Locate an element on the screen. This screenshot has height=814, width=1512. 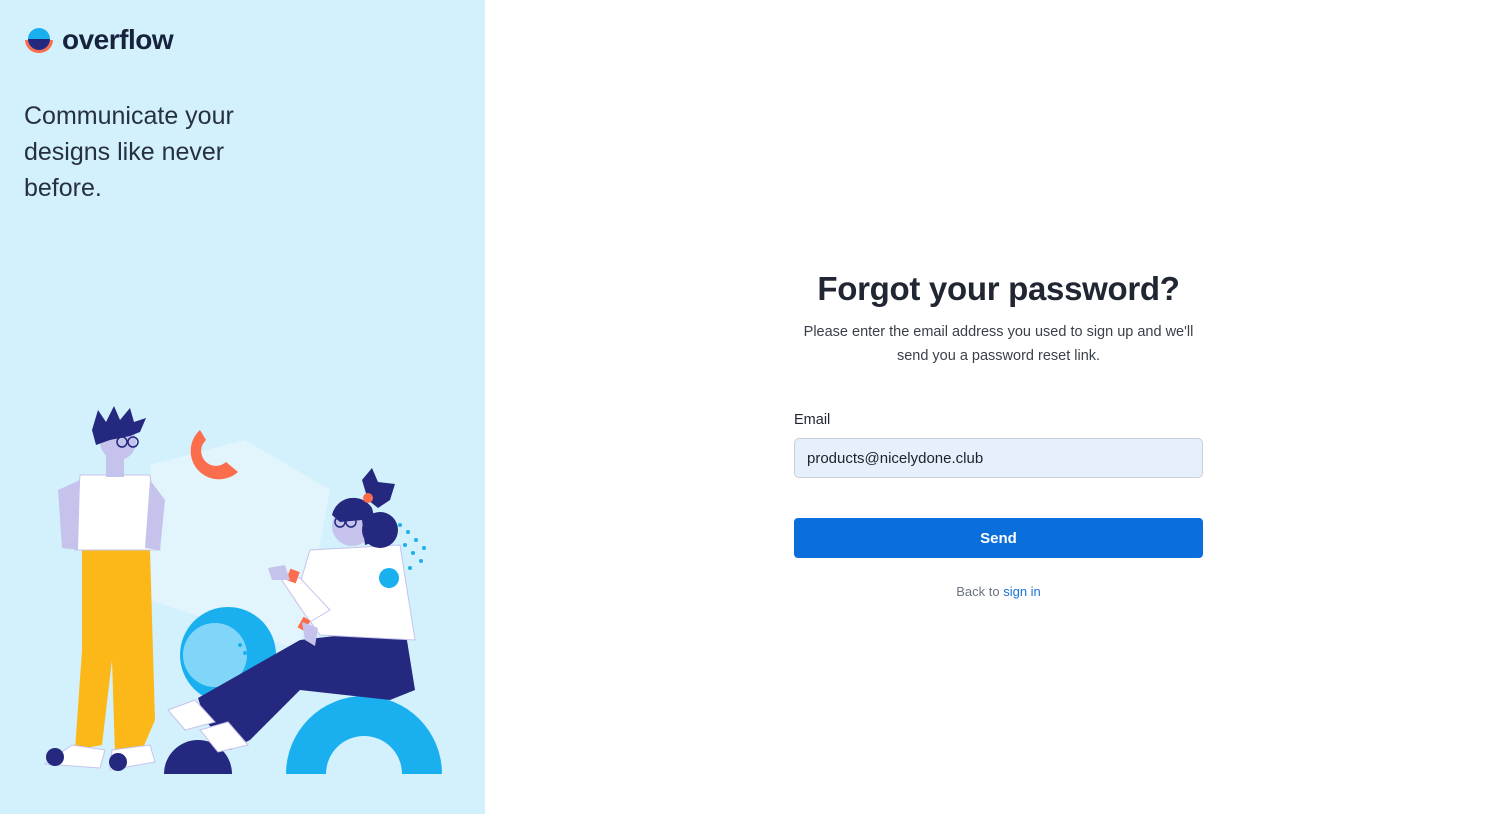
back-prefix: Back to is located at coordinates (978, 591).